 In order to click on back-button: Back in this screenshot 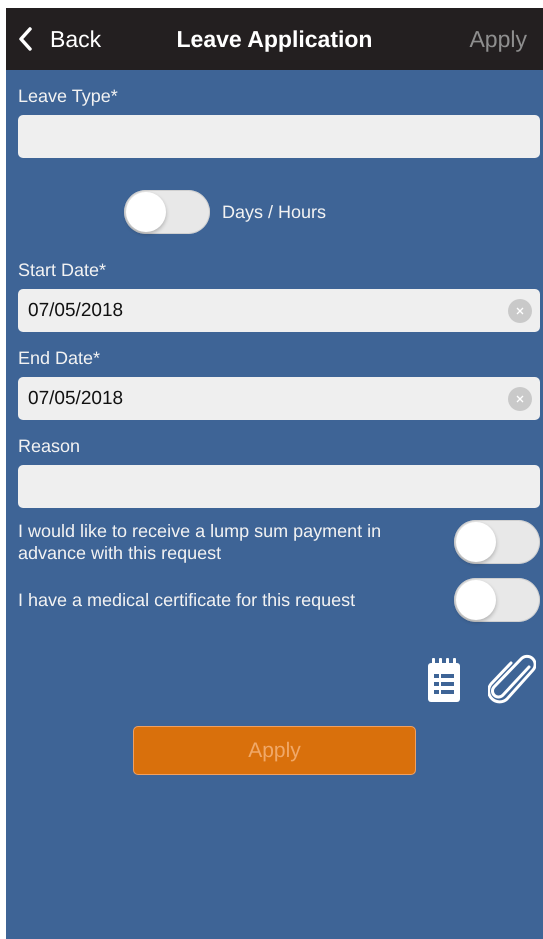, I will do `click(60, 39)`.